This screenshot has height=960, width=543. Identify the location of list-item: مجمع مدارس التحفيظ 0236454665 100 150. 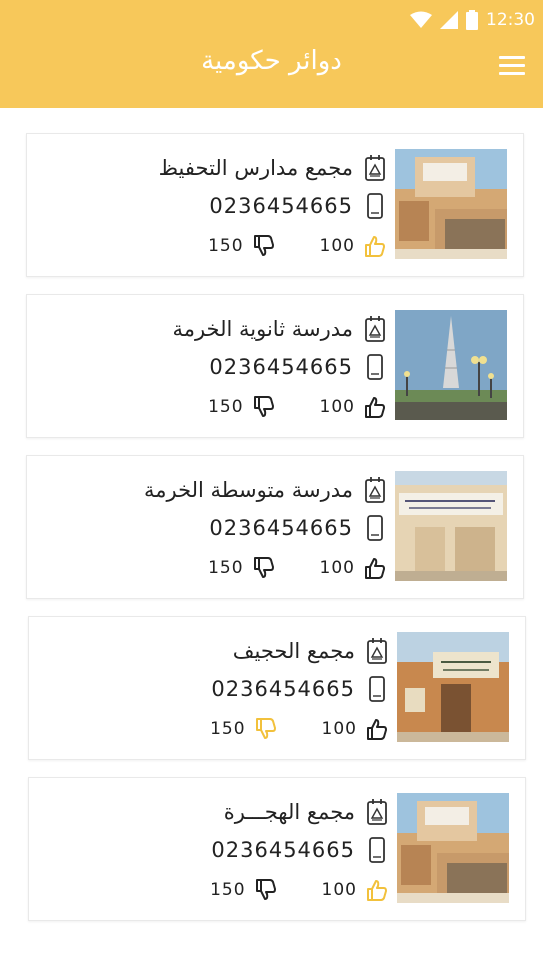
(275, 205).